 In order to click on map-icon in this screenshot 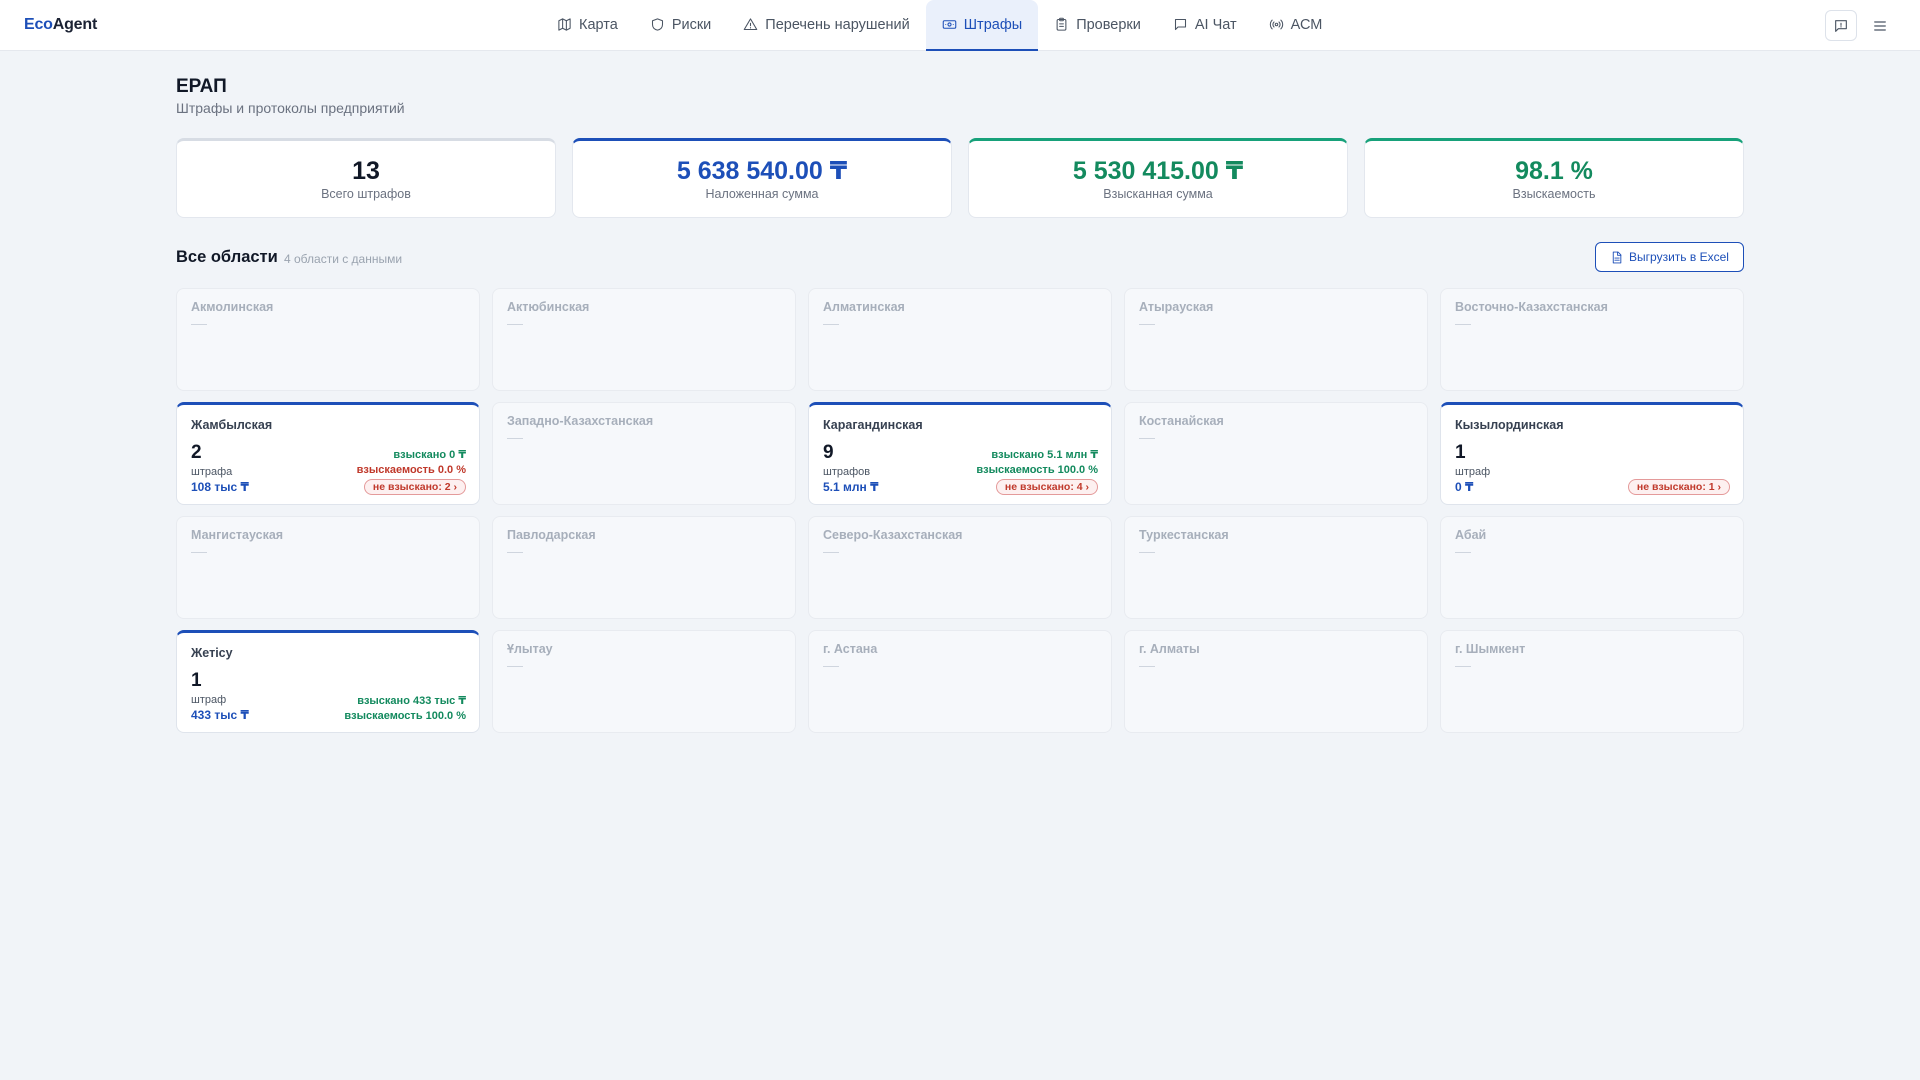, I will do `click(564, 24)`.